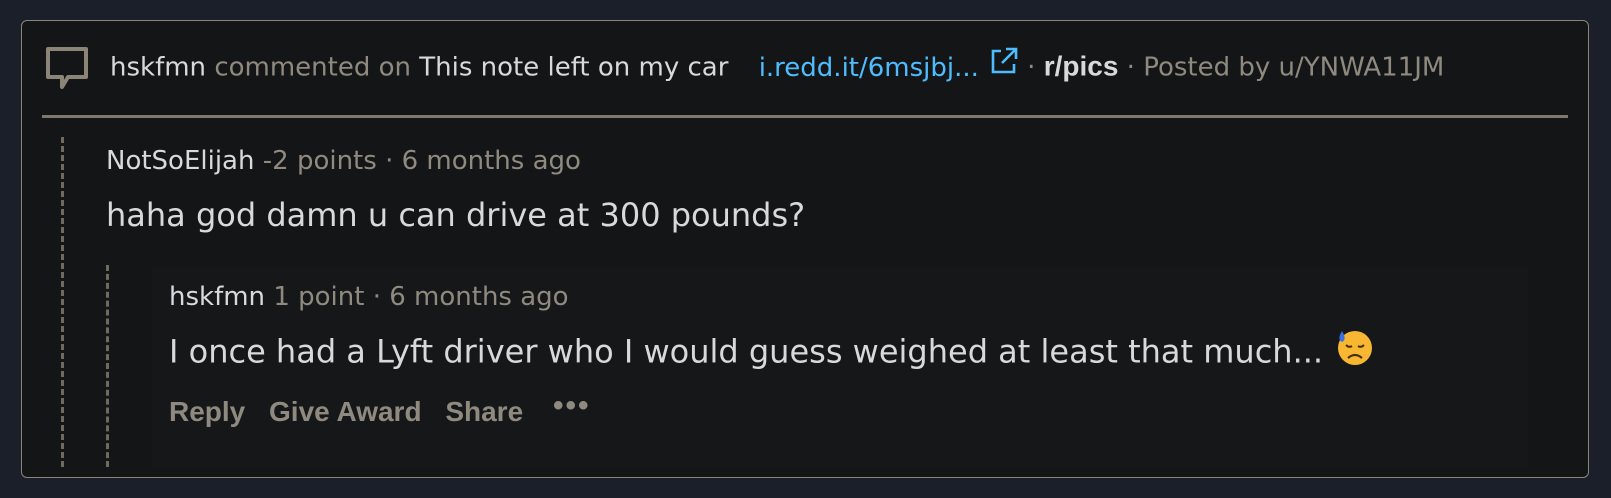  I want to click on commenter-username: hskfmn, so click(158, 68).